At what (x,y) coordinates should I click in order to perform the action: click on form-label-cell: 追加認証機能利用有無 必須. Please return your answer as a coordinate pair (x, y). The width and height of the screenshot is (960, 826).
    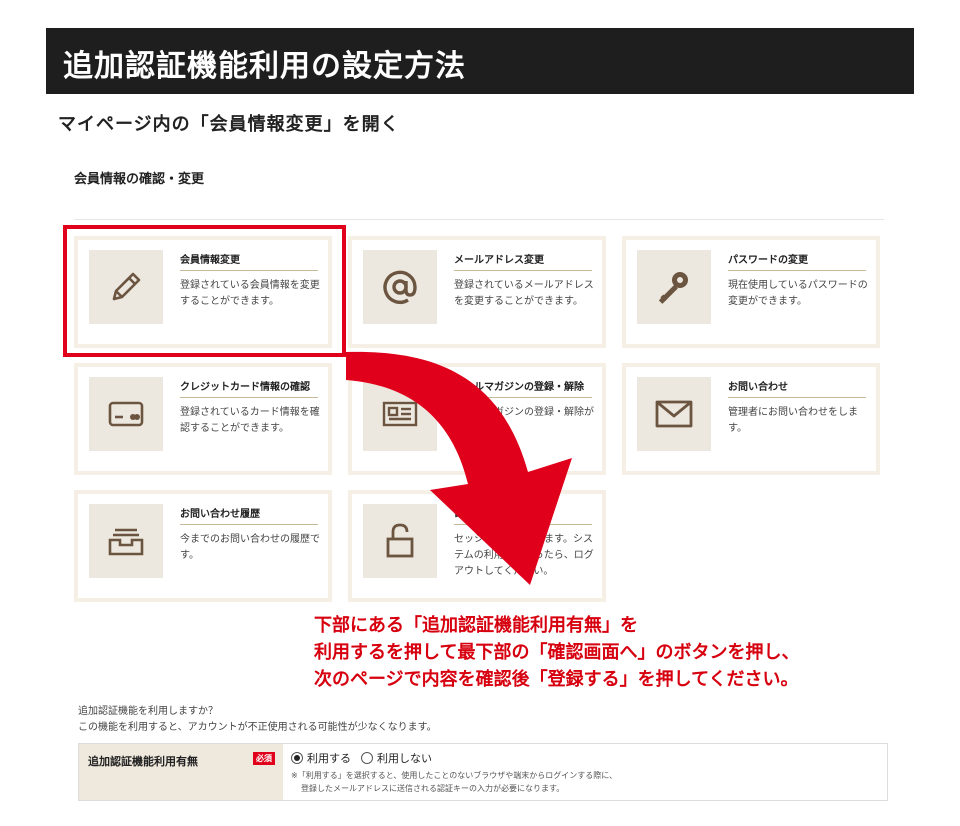
    Looking at the image, I should click on (181, 772).